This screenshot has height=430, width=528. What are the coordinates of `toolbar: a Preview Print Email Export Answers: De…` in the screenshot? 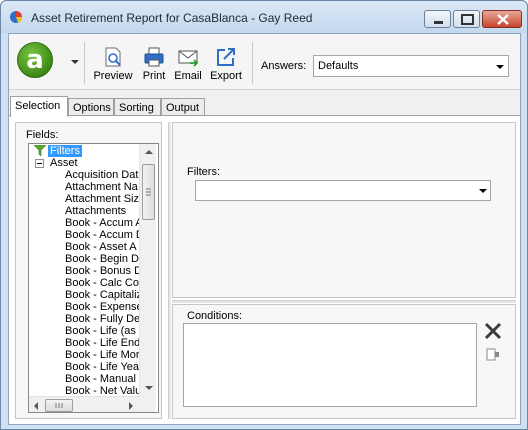 It's located at (264, 62).